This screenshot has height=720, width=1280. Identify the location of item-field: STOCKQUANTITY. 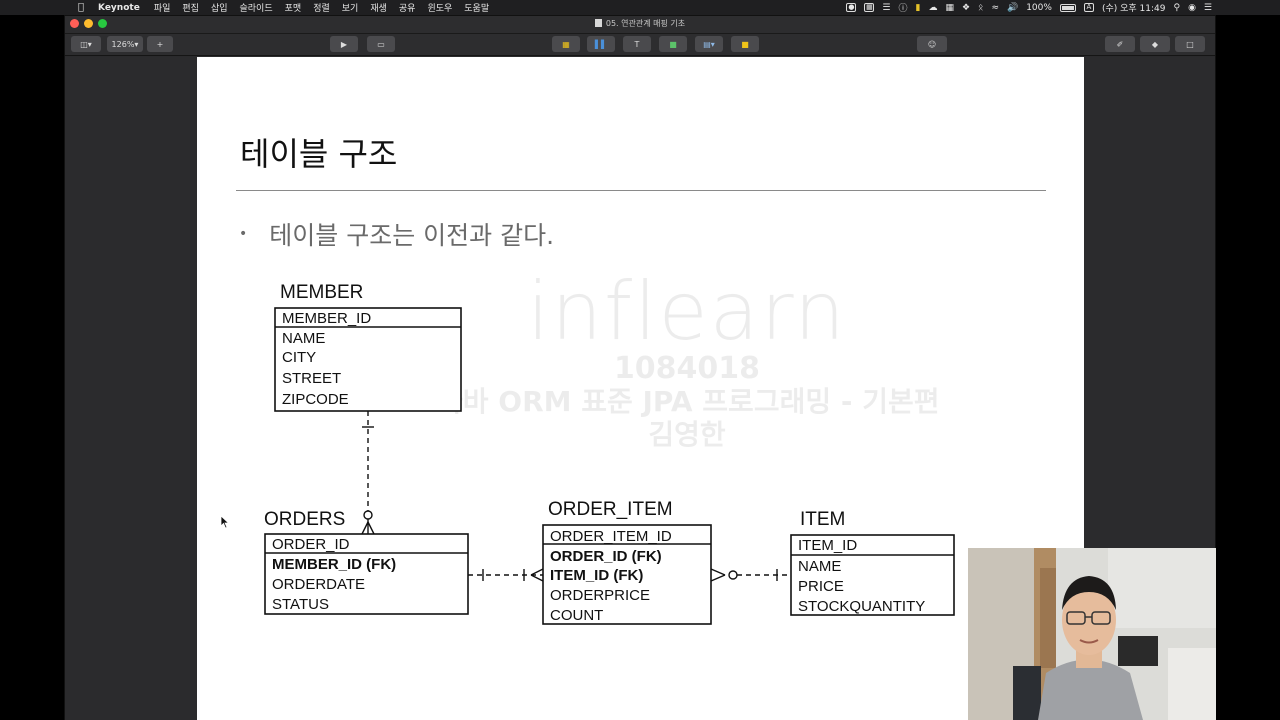
(861, 606).